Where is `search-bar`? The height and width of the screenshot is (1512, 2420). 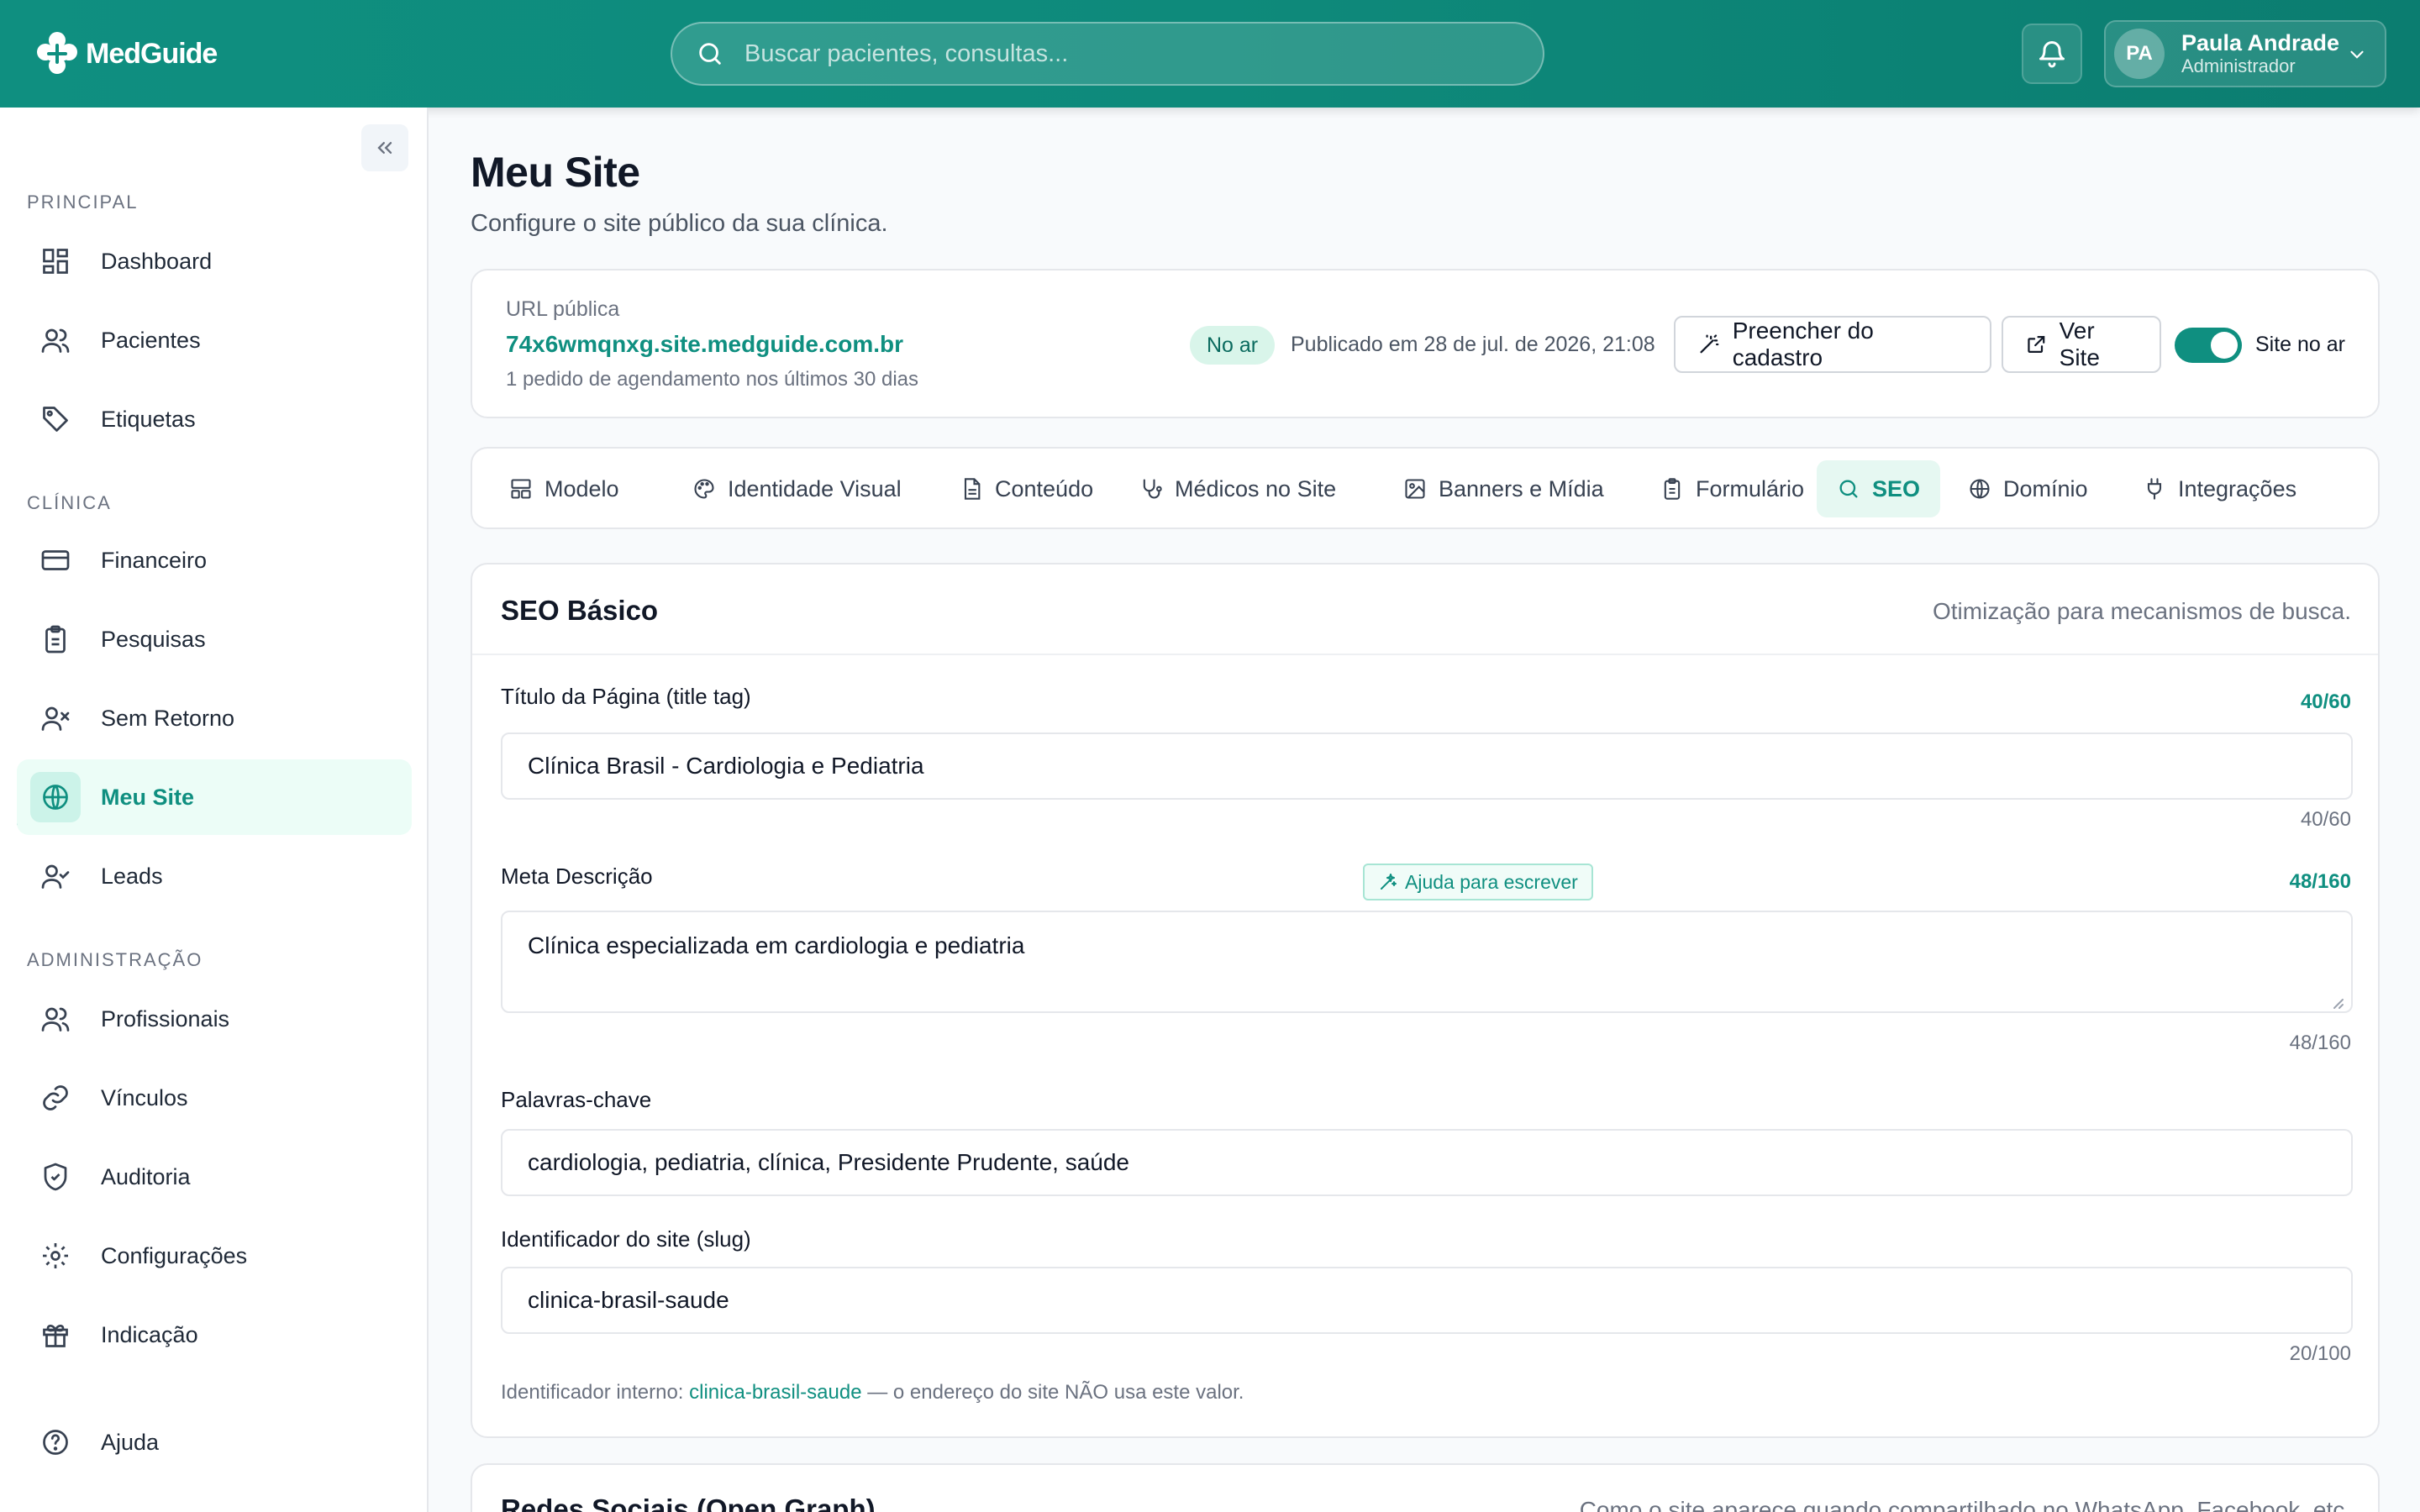 search-bar is located at coordinates (1107, 54).